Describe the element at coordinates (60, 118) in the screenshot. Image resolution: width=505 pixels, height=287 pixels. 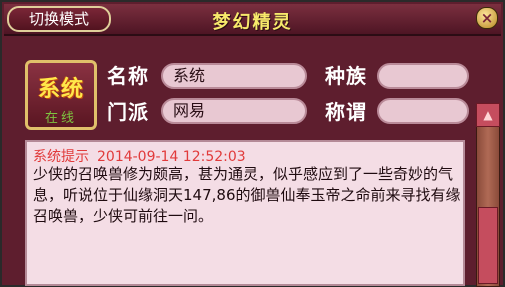
I see `online-status: 在线` at that location.